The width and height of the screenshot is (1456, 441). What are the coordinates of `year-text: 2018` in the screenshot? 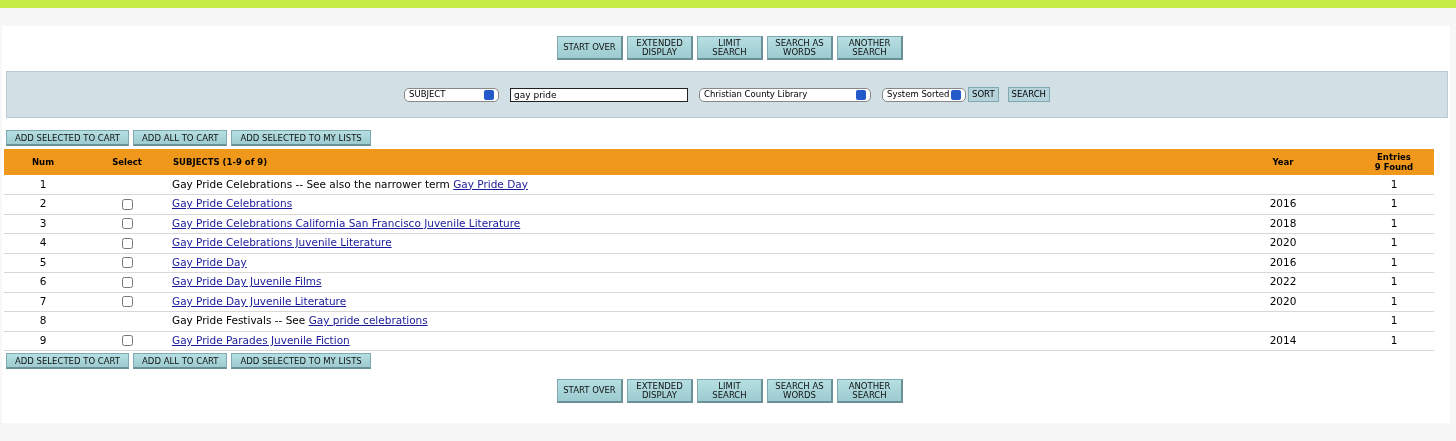 It's located at (1283, 222).